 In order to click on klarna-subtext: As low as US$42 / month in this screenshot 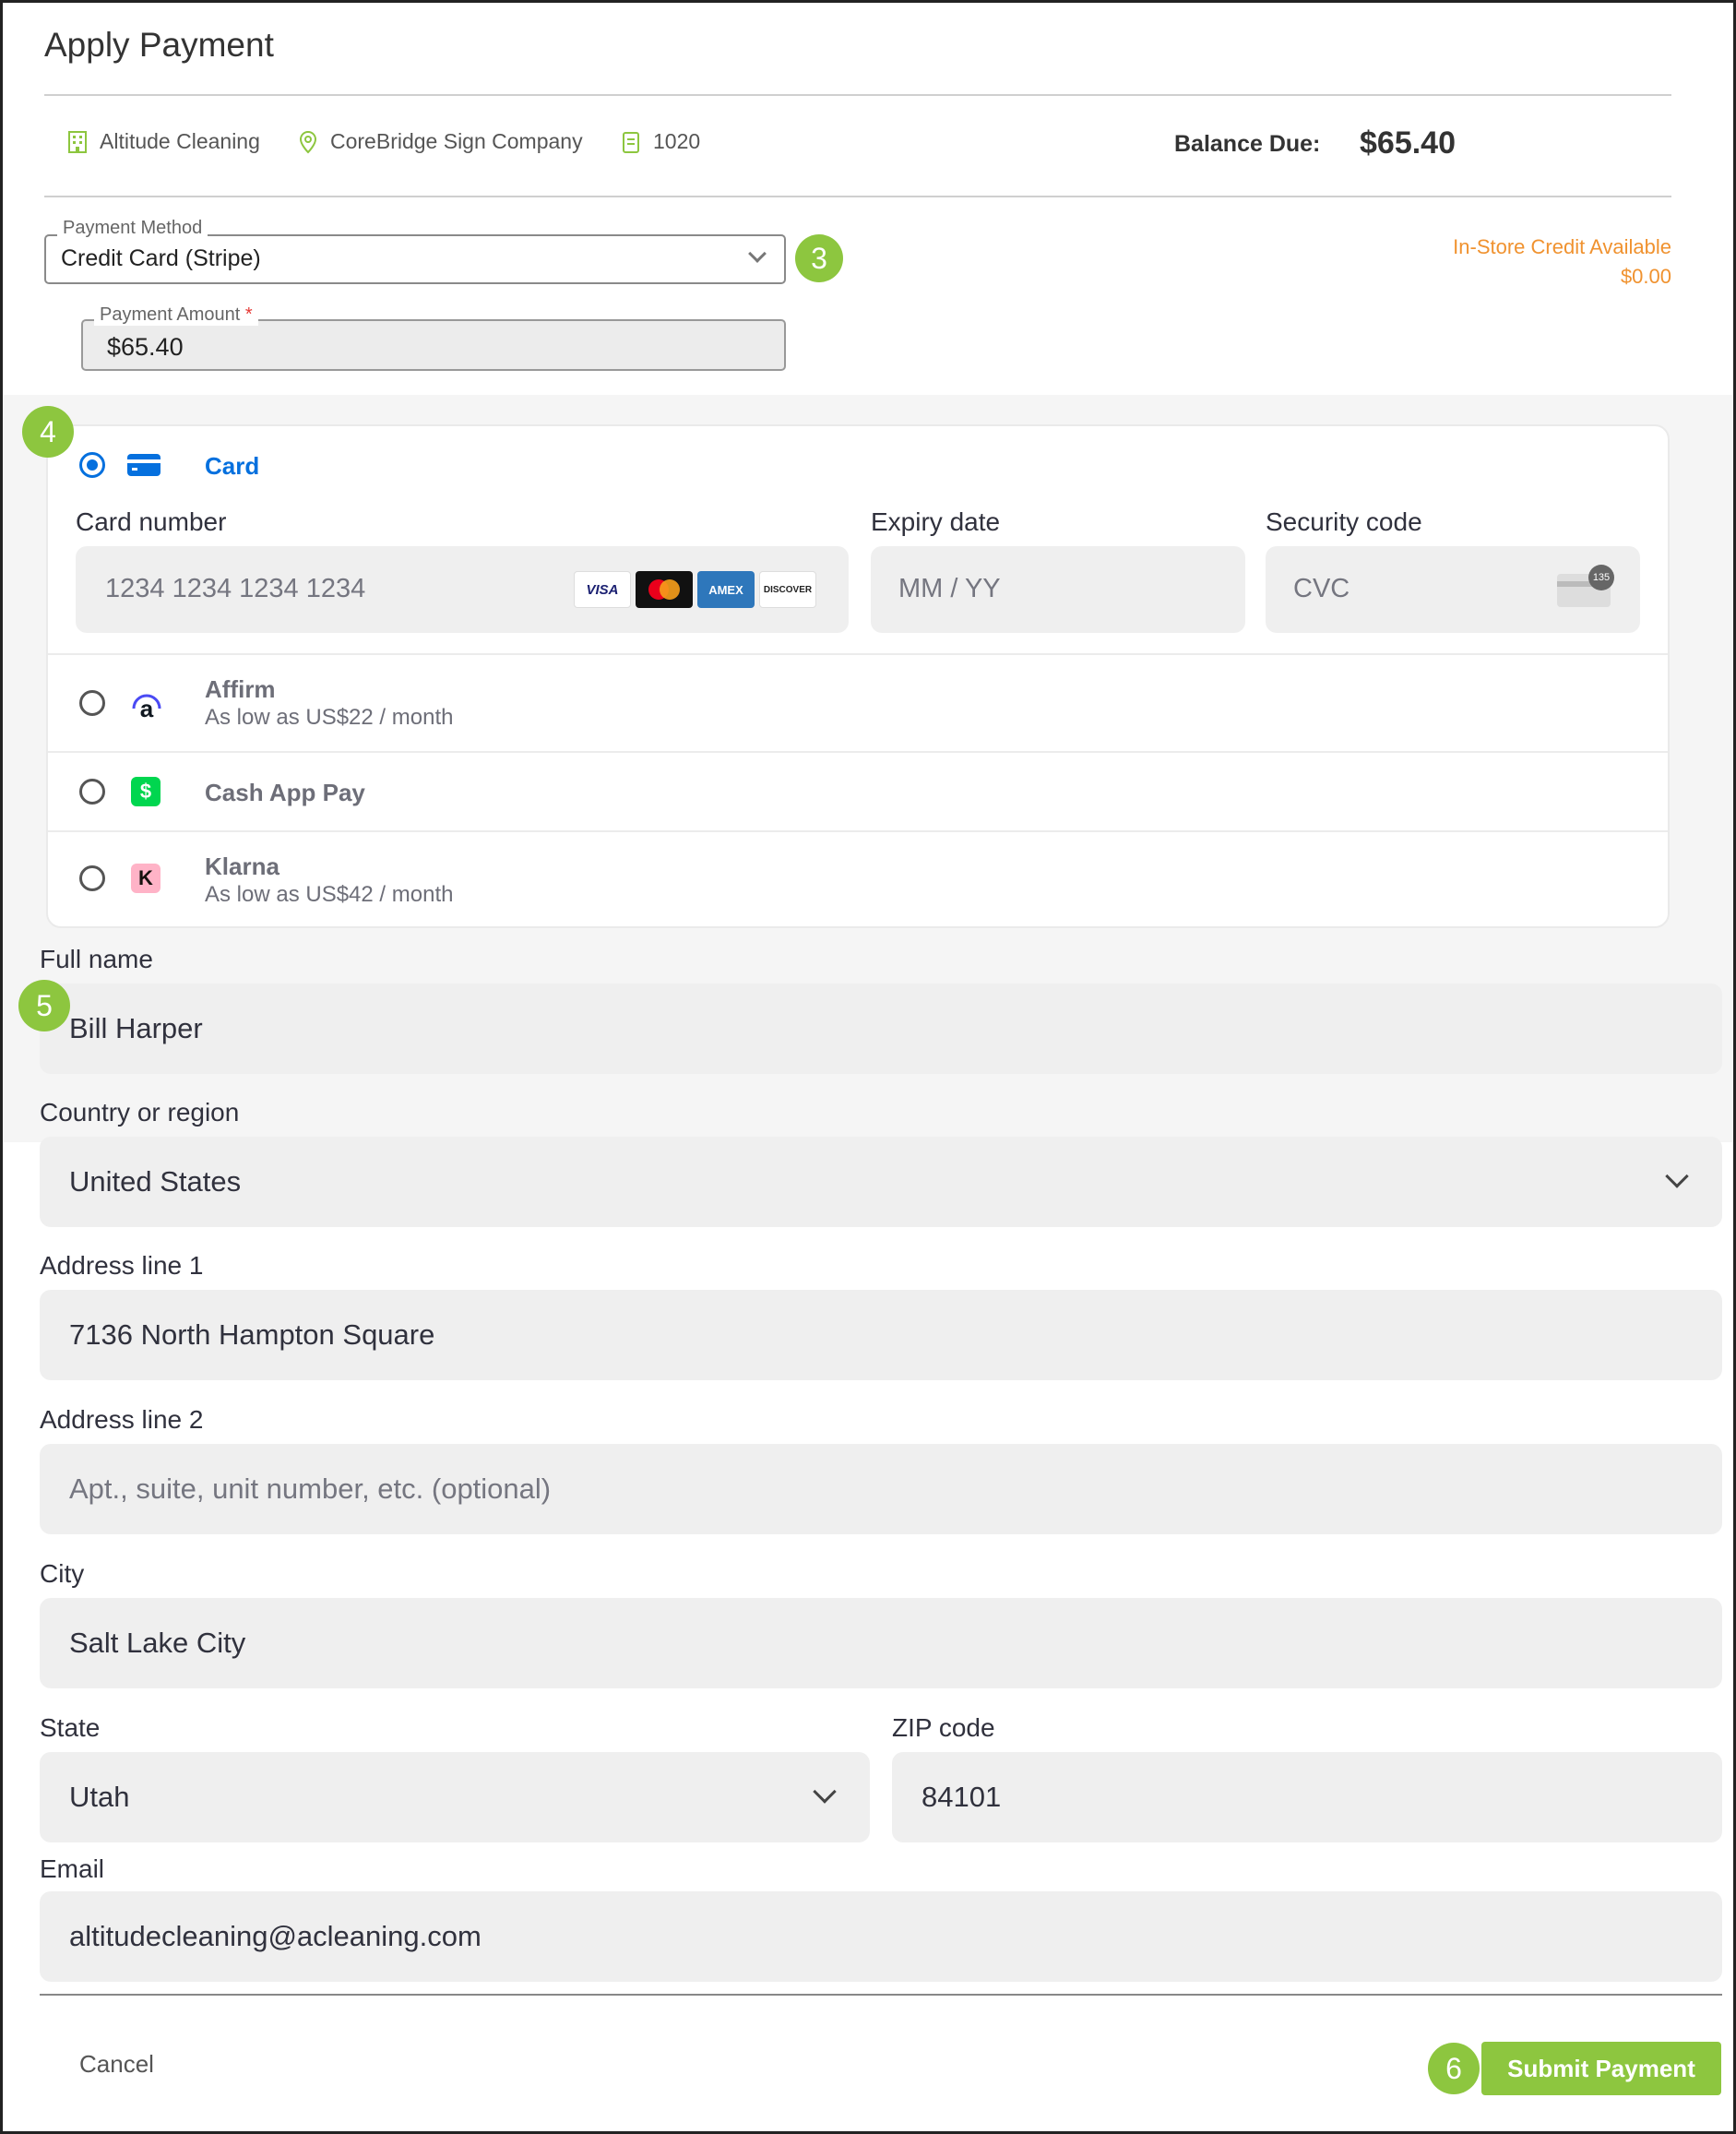, I will do `click(329, 894)`.